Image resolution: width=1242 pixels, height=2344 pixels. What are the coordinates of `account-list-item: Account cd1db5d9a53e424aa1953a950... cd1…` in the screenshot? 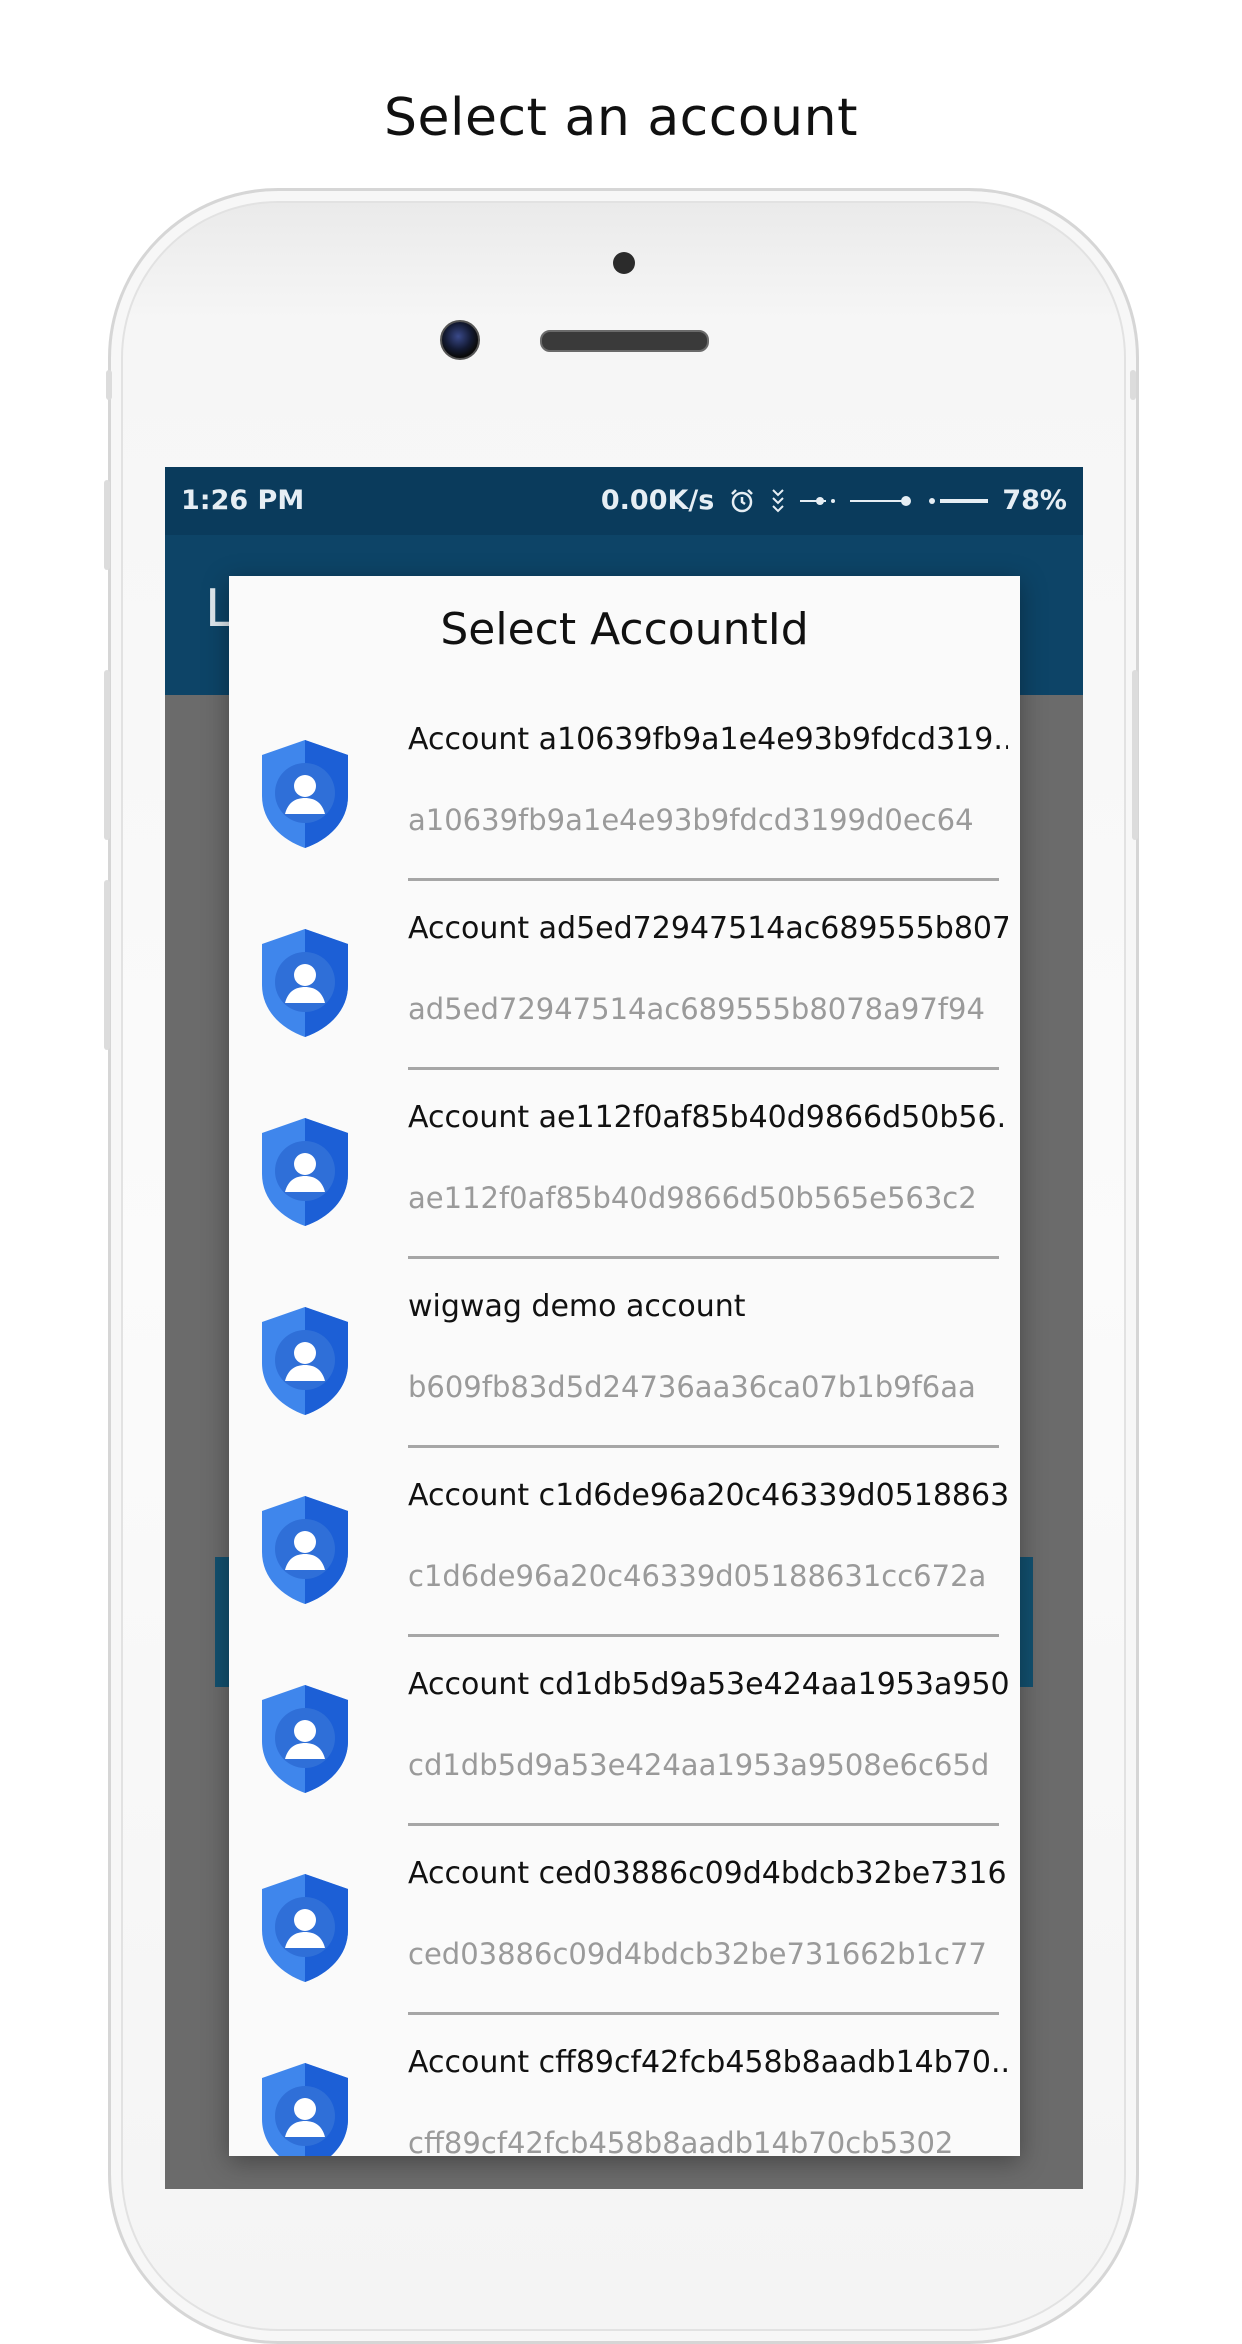 It's located at (624, 1732).